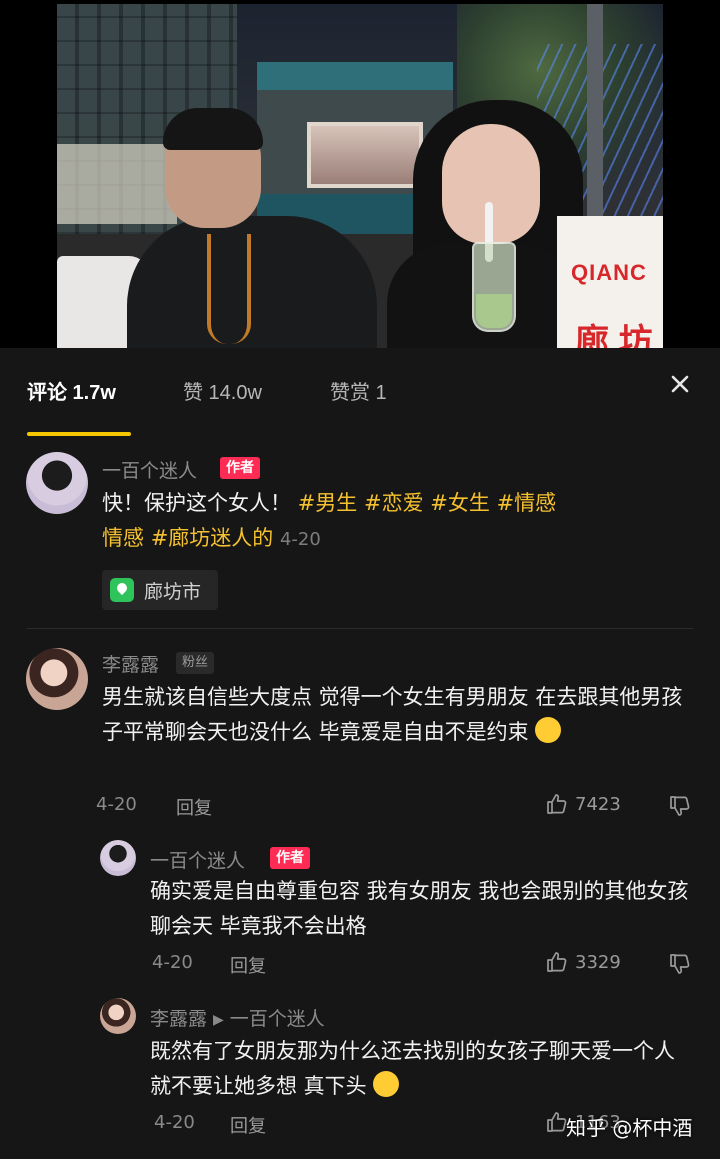 The image size is (720, 1159). What do you see at coordinates (290, 858) in the screenshot?
I see `reply1-author-badge: 作者` at bounding box center [290, 858].